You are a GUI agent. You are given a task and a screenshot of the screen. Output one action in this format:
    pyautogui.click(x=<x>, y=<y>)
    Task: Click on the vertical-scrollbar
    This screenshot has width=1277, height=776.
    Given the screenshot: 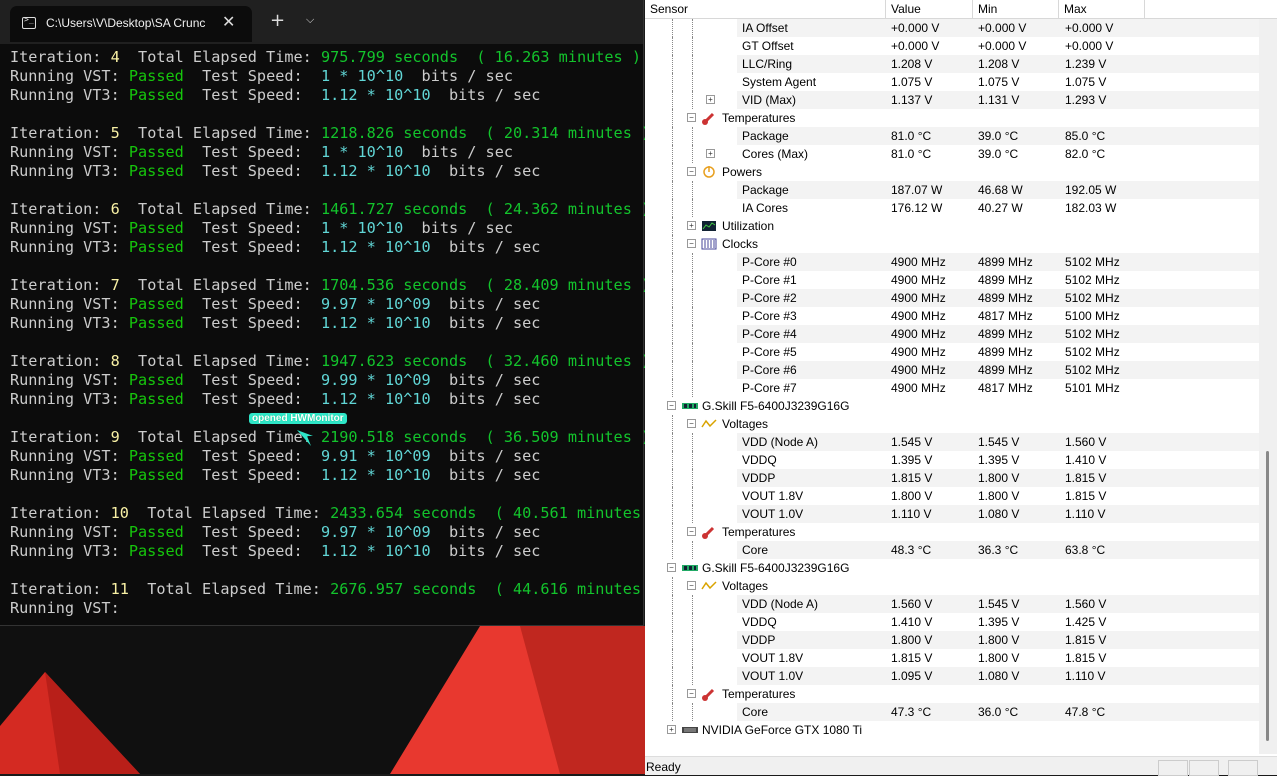 What is the action you would take?
    pyautogui.click(x=1268, y=386)
    